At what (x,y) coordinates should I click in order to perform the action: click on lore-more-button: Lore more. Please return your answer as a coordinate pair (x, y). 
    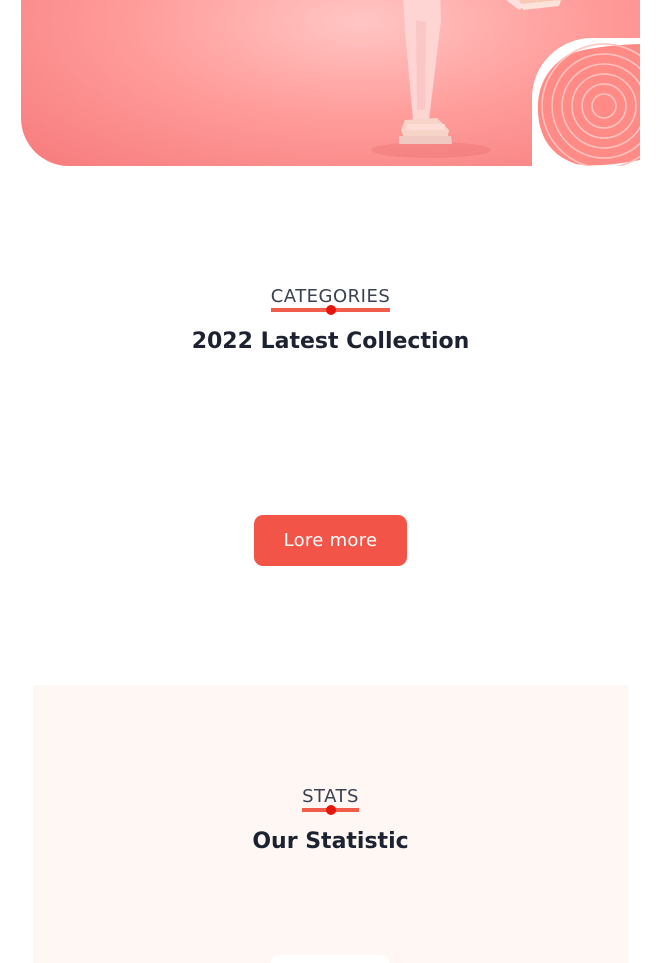
    Looking at the image, I should click on (330, 540).